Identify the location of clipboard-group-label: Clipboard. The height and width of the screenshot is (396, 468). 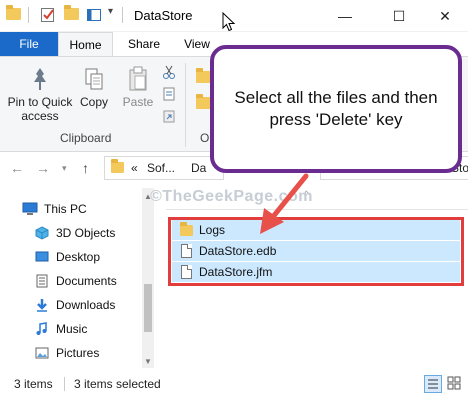
(86, 138).